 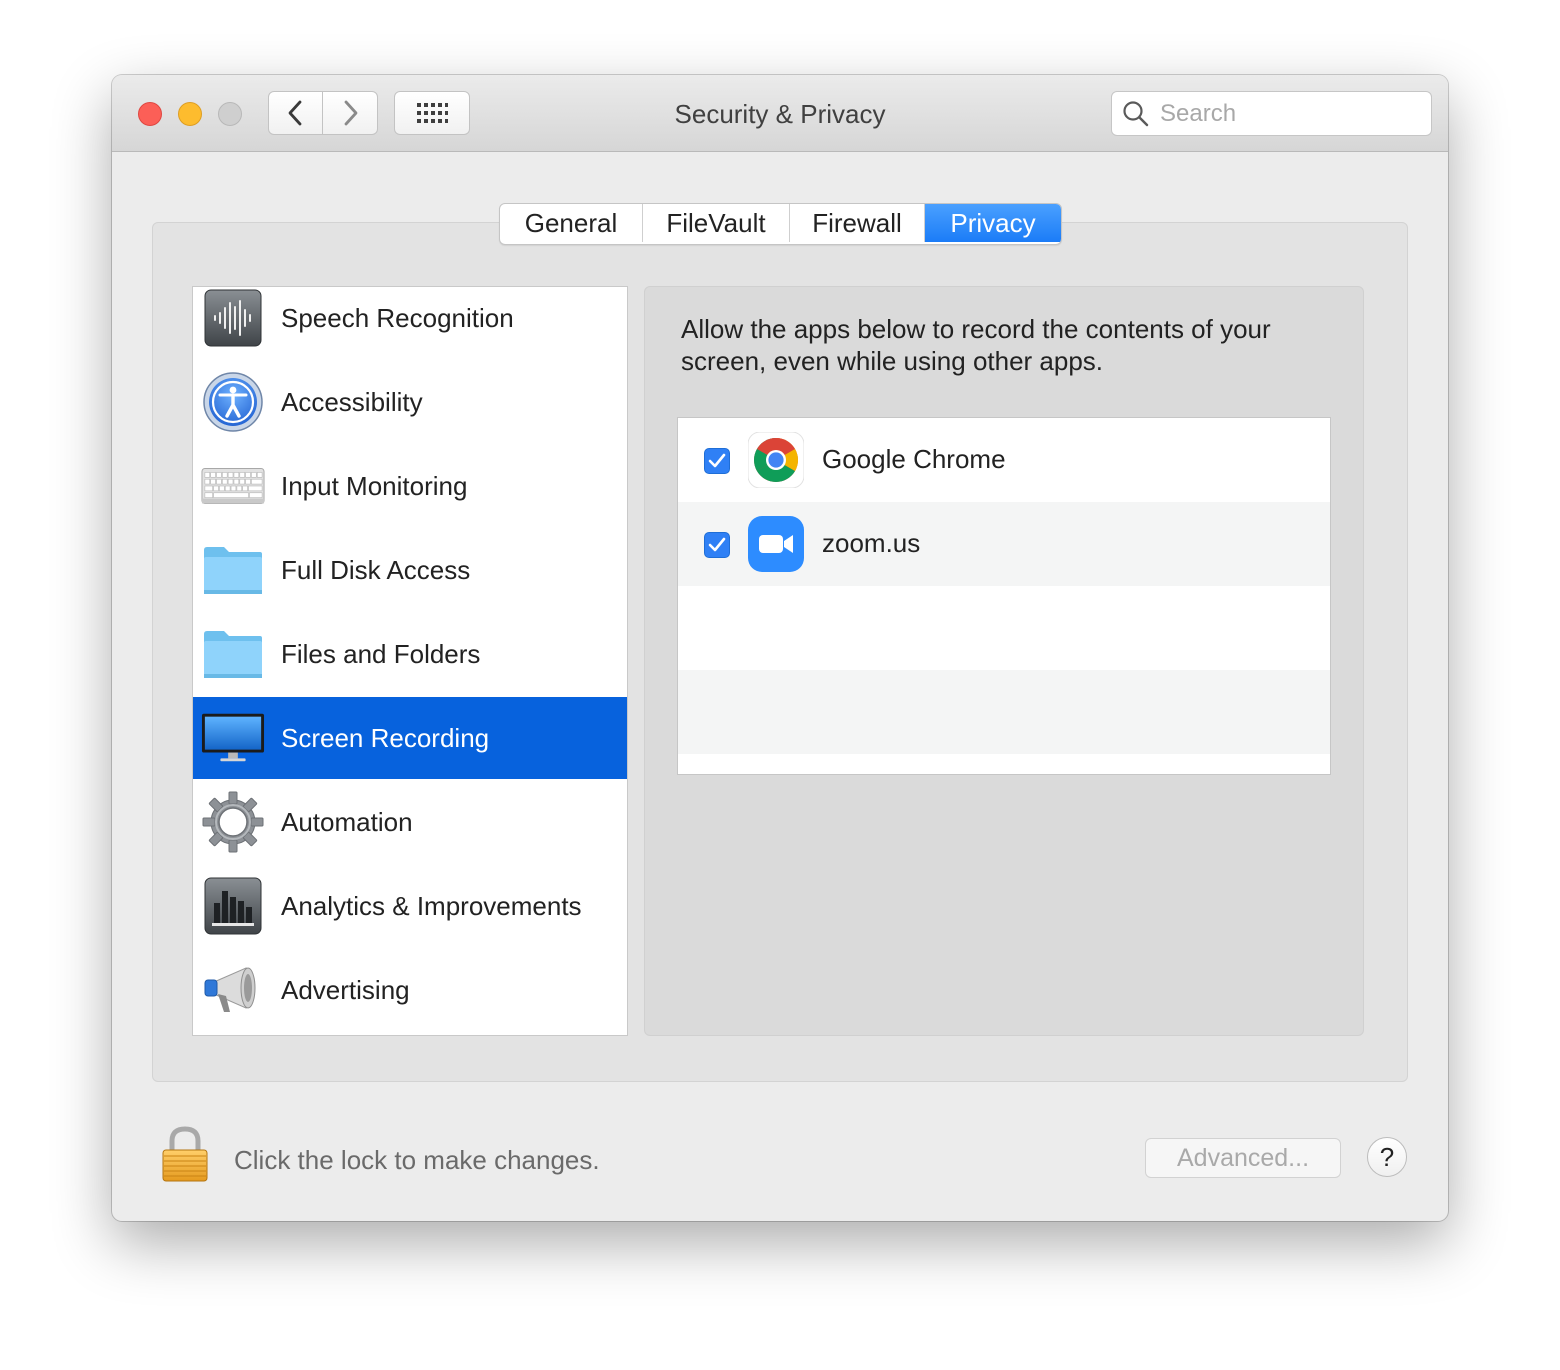 I want to click on lock-button, so click(x=185, y=1154).